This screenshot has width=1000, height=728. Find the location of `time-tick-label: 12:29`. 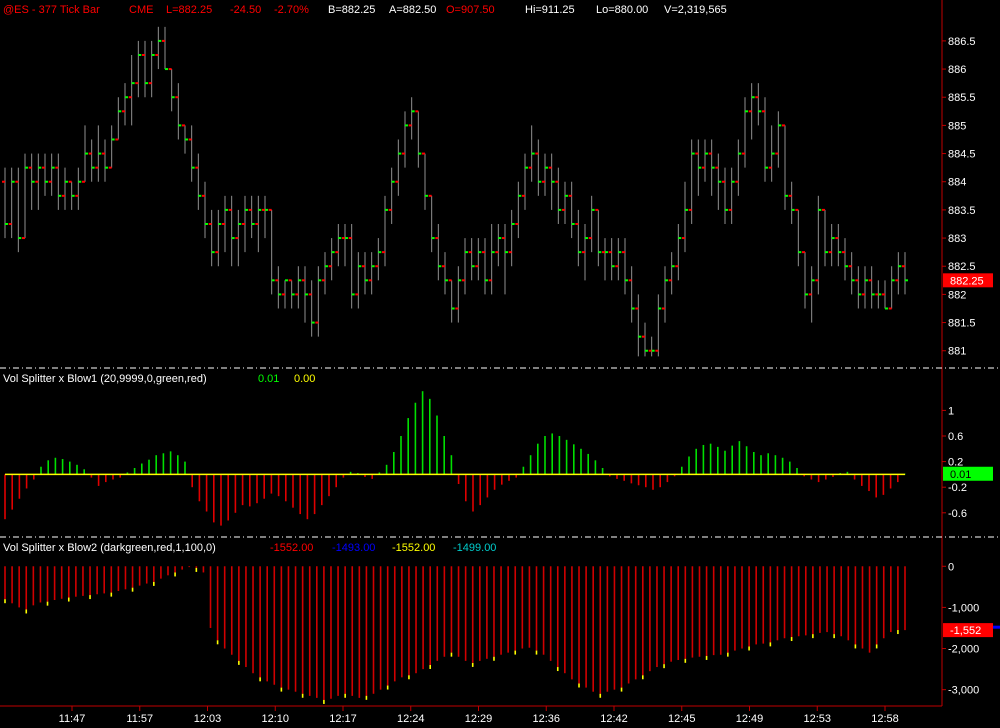

time-tick-label: 12:29 is located at coordinates (479, 719).